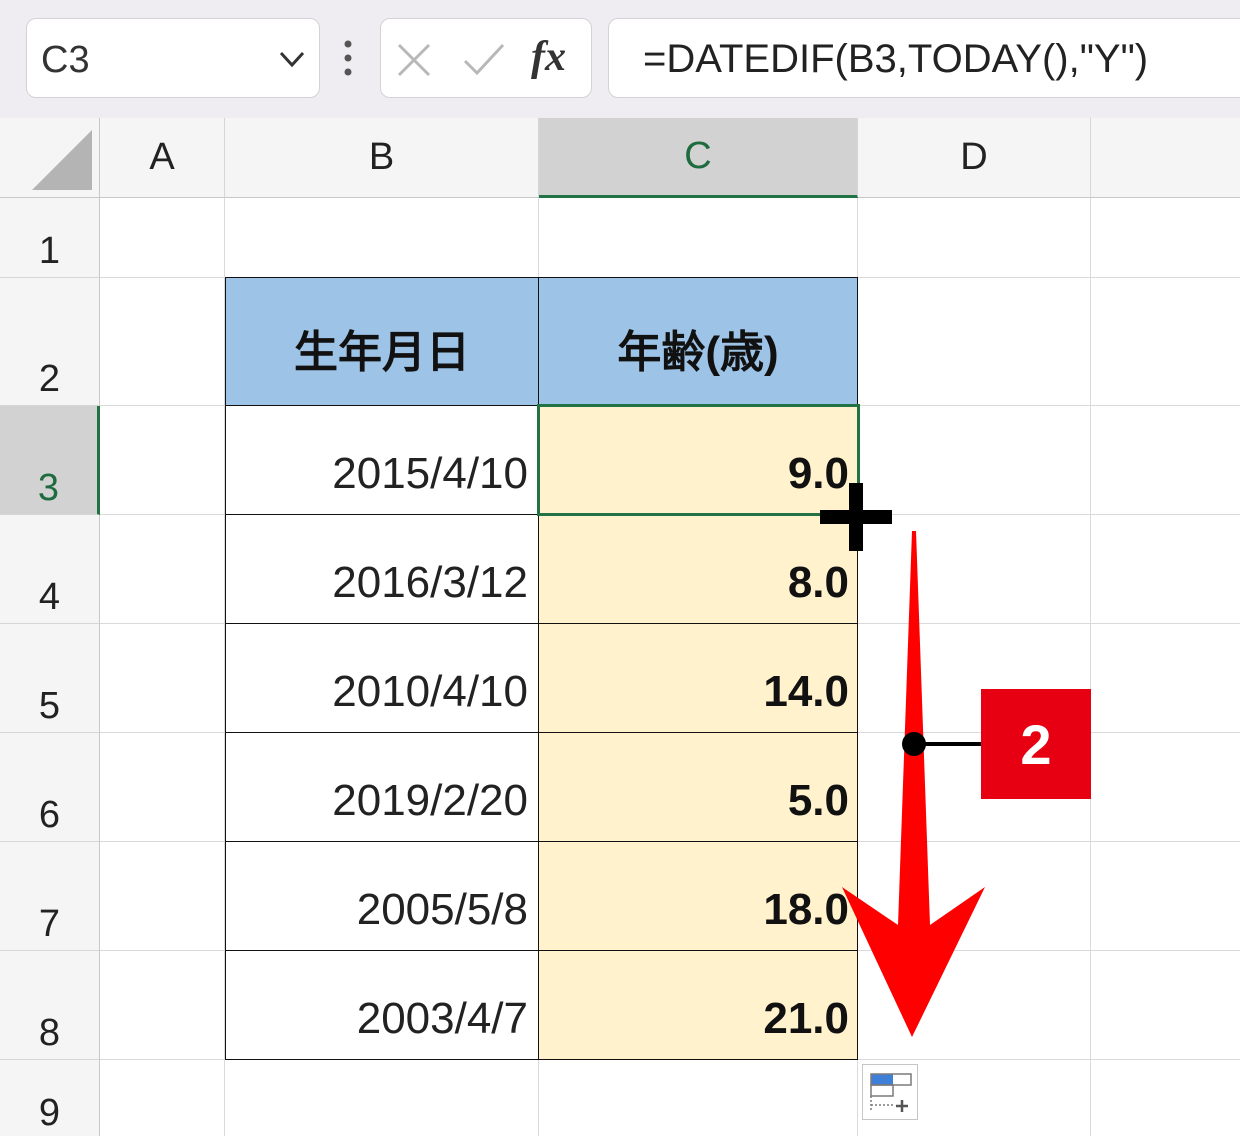 This screenshot has height=1136, width=1240. What do you see at coordinates (698, 678) in the screenshot?
I see `cell-c5: 14.0` at bounding box center [698, 678].